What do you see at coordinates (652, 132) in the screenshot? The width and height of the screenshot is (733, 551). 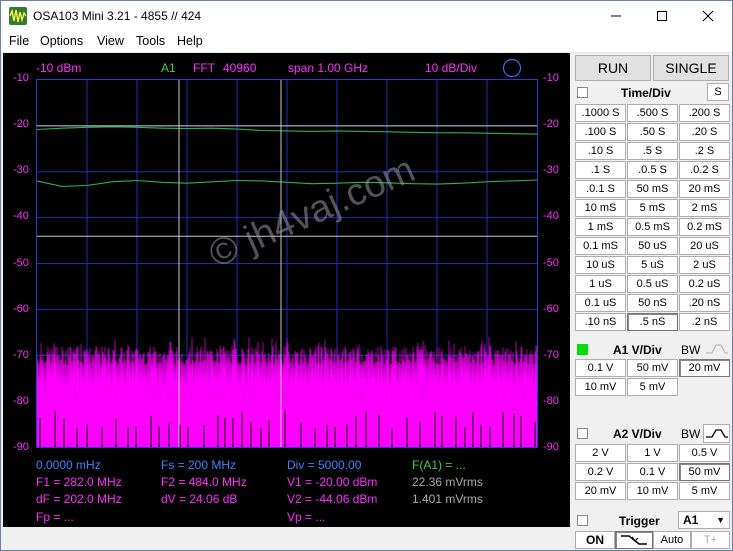 I see `time-div-button: .50 S` at bounding box center [652, 132].